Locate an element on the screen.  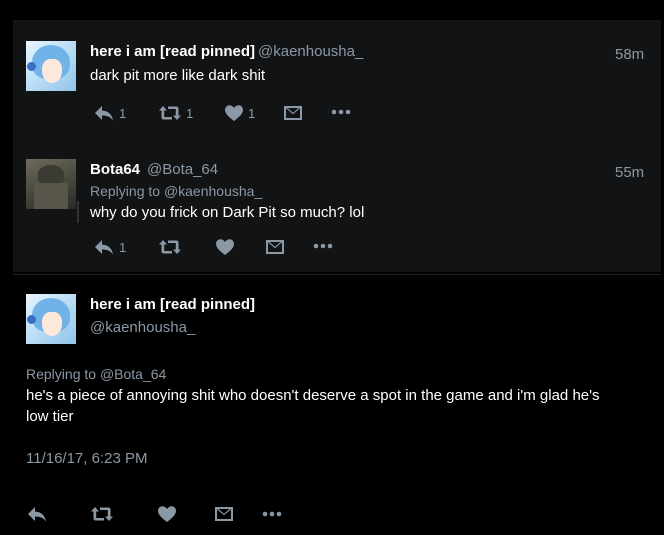
tweet2-name: Bota64 is located at coordinates (115, 170).